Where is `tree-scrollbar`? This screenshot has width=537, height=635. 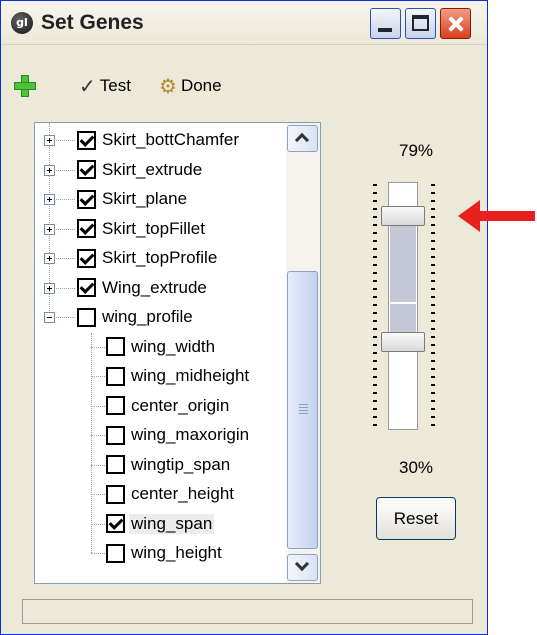 tree-scrollbar is located at coordinates (303, 353).